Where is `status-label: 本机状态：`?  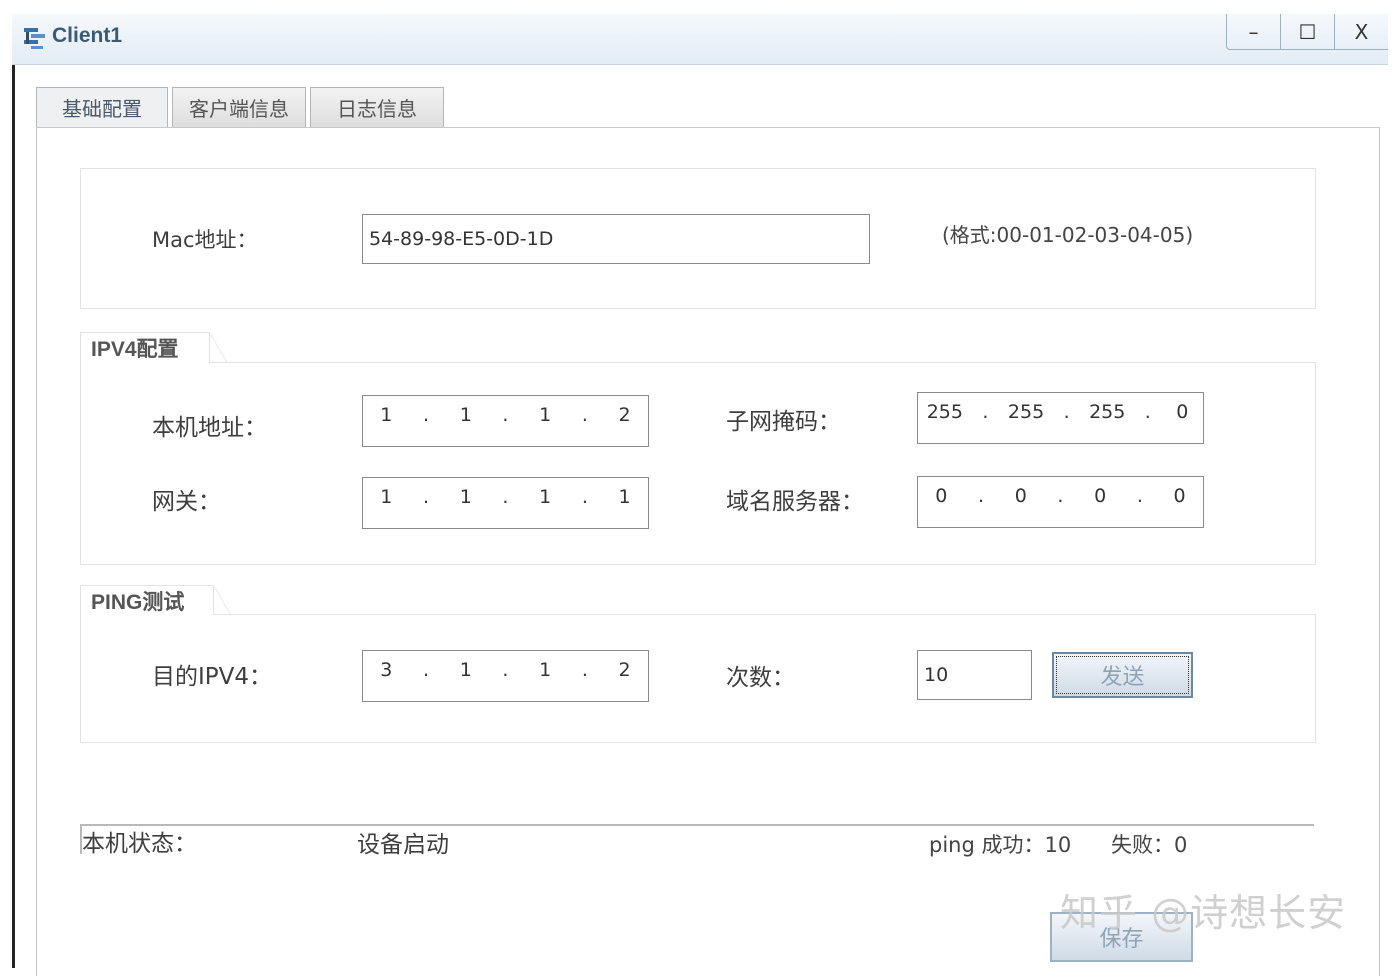
status-label: 本机状态： is located at coordinates (139, 844).